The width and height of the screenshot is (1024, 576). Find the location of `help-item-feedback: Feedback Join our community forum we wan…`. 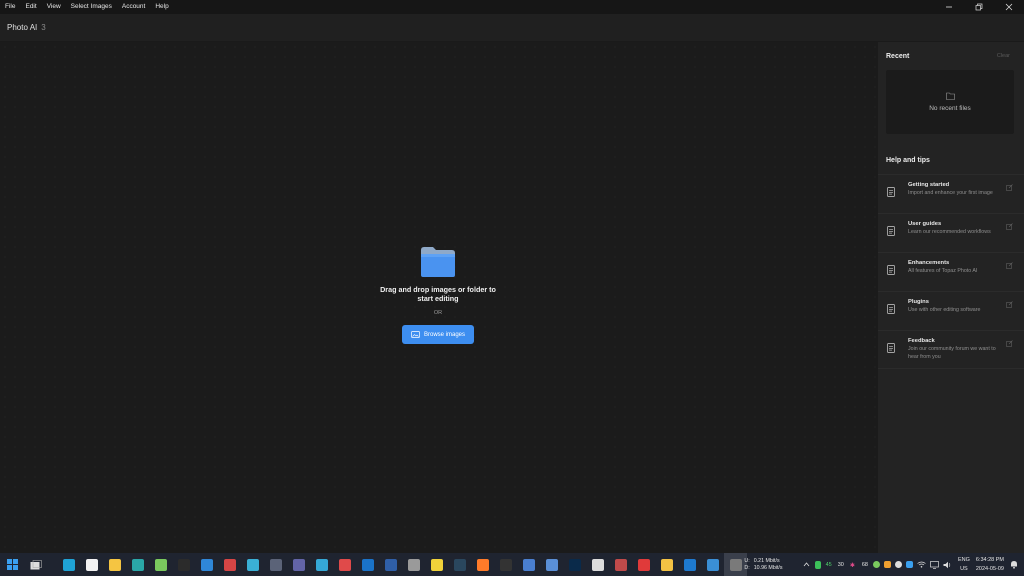

help-item-feedback: Feedback Join our community forum we wan… is located at coordinates (951, 349).